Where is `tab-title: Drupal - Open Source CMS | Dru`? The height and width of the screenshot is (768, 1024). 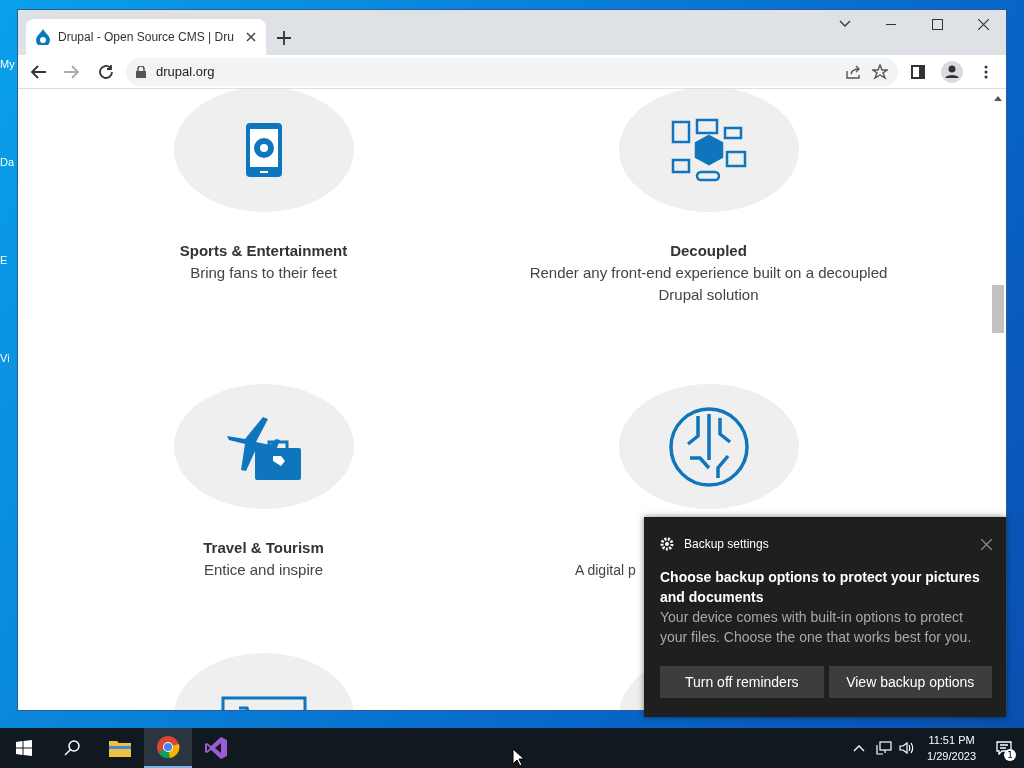 tab-title: Drupal - Open Source CMS | Dru is located at coordinates (146, 37).